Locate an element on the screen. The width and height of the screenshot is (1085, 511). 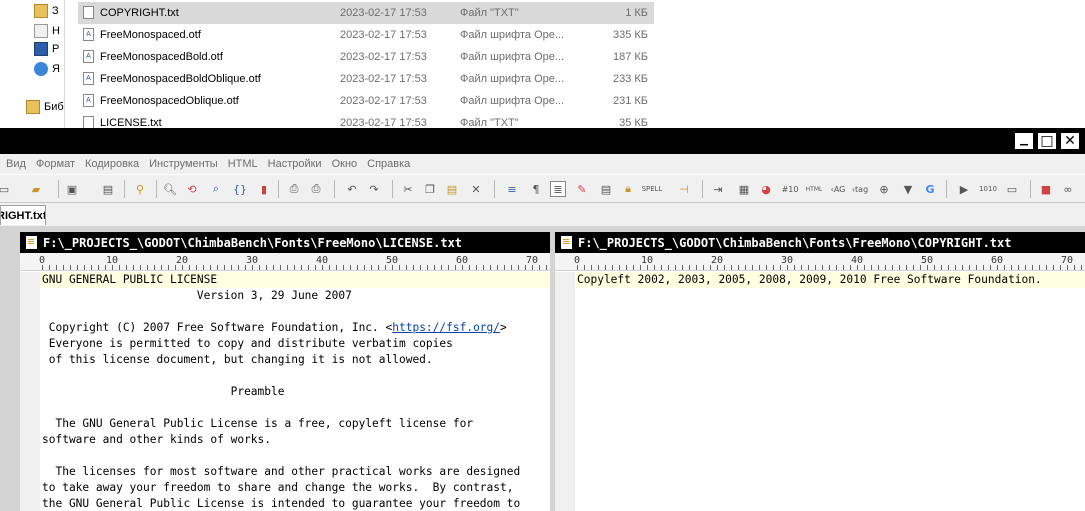
menu-view: Вид is located at coordinates (16, 164).